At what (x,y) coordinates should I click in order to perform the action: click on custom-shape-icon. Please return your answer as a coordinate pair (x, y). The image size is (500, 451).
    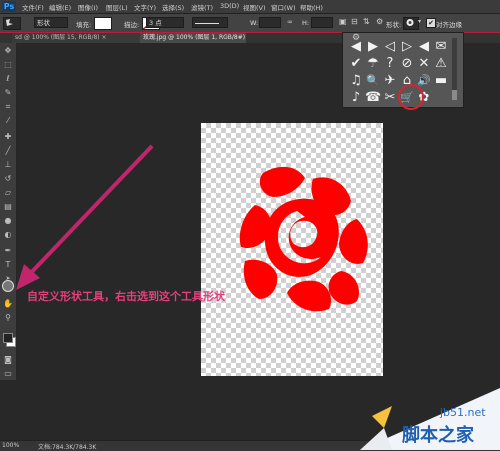
    Looking at the image, I should click on (9, 22).